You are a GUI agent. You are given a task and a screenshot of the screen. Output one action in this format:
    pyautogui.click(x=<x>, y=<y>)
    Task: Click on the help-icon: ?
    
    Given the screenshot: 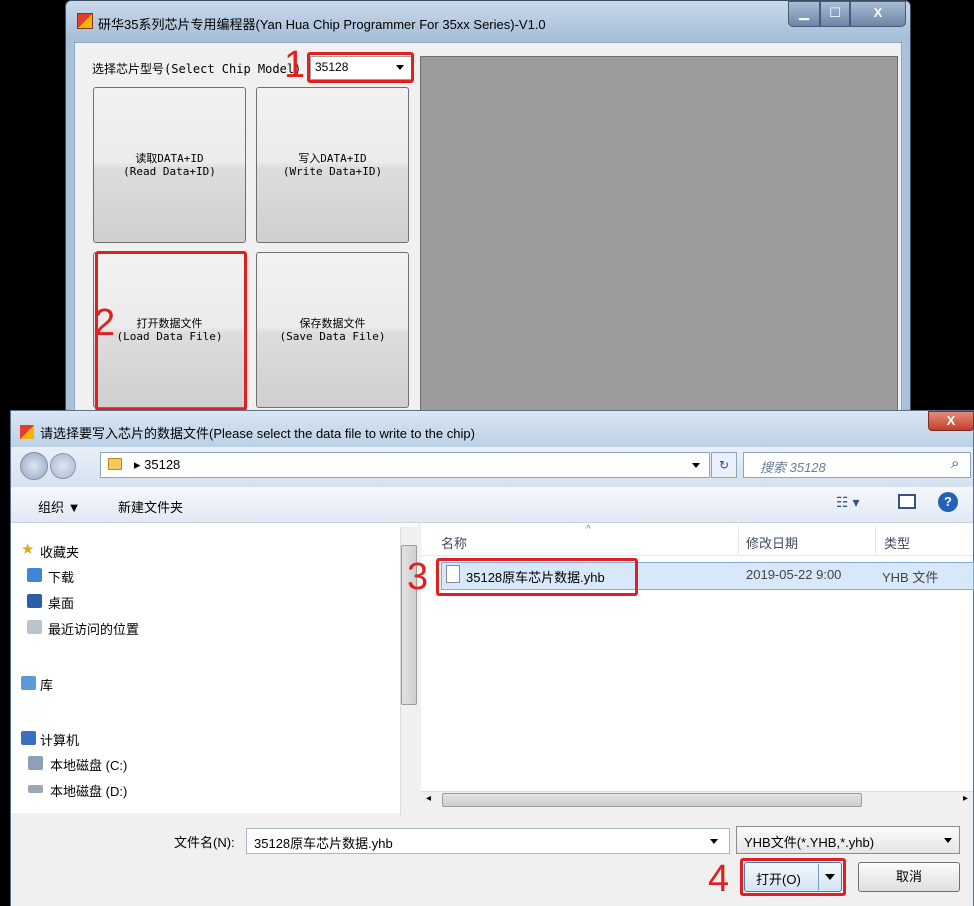 What is the action you would take?
    pyautogui.click(x=948, y=502)
    